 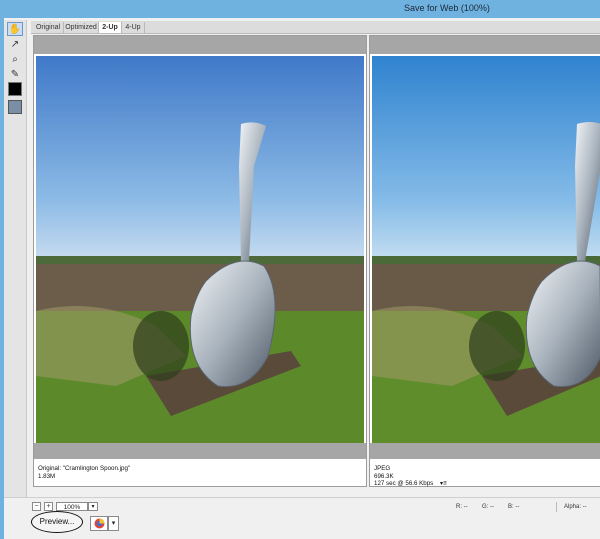 I want to click on browser-icon, so click(x=99, y=523).